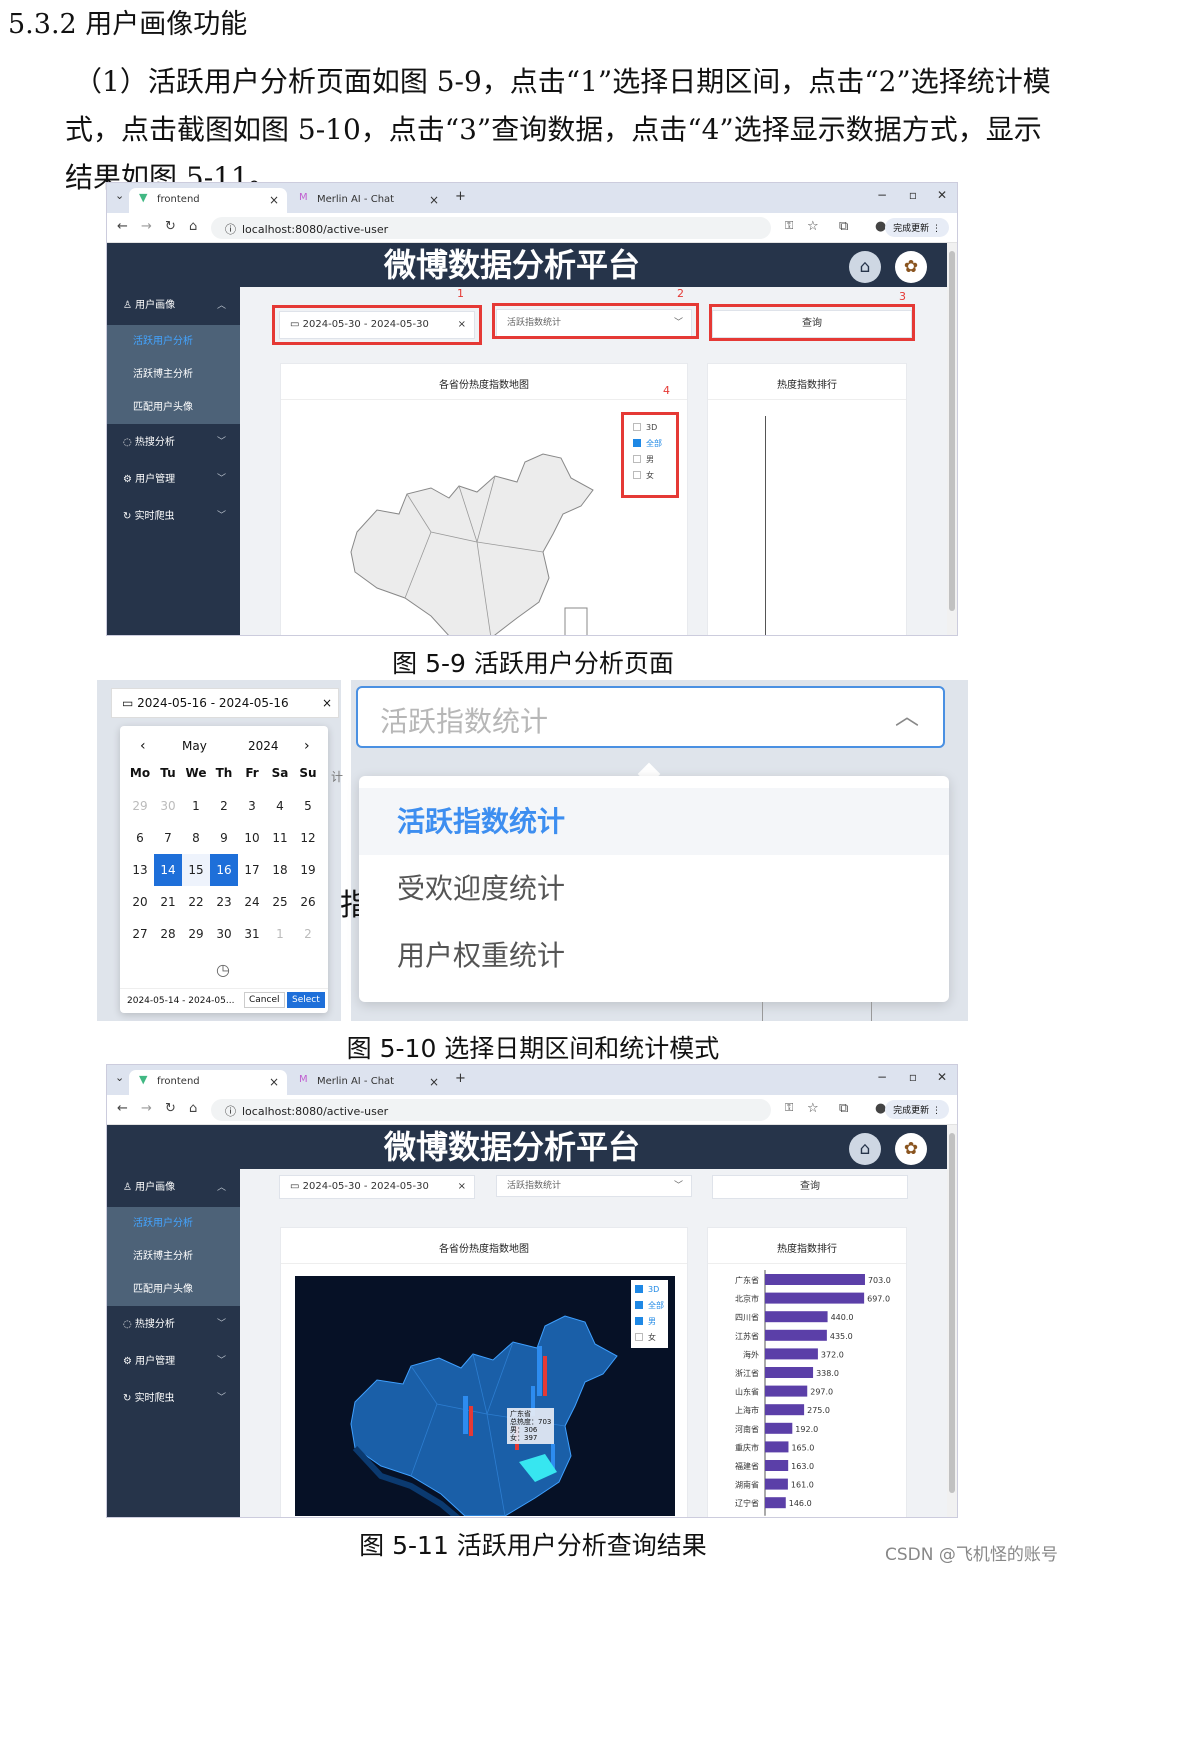  Describe the element at coordinates (119, 1077) in the screenshot. I see `tab-list-chevron-icon: ⌄` at that location.